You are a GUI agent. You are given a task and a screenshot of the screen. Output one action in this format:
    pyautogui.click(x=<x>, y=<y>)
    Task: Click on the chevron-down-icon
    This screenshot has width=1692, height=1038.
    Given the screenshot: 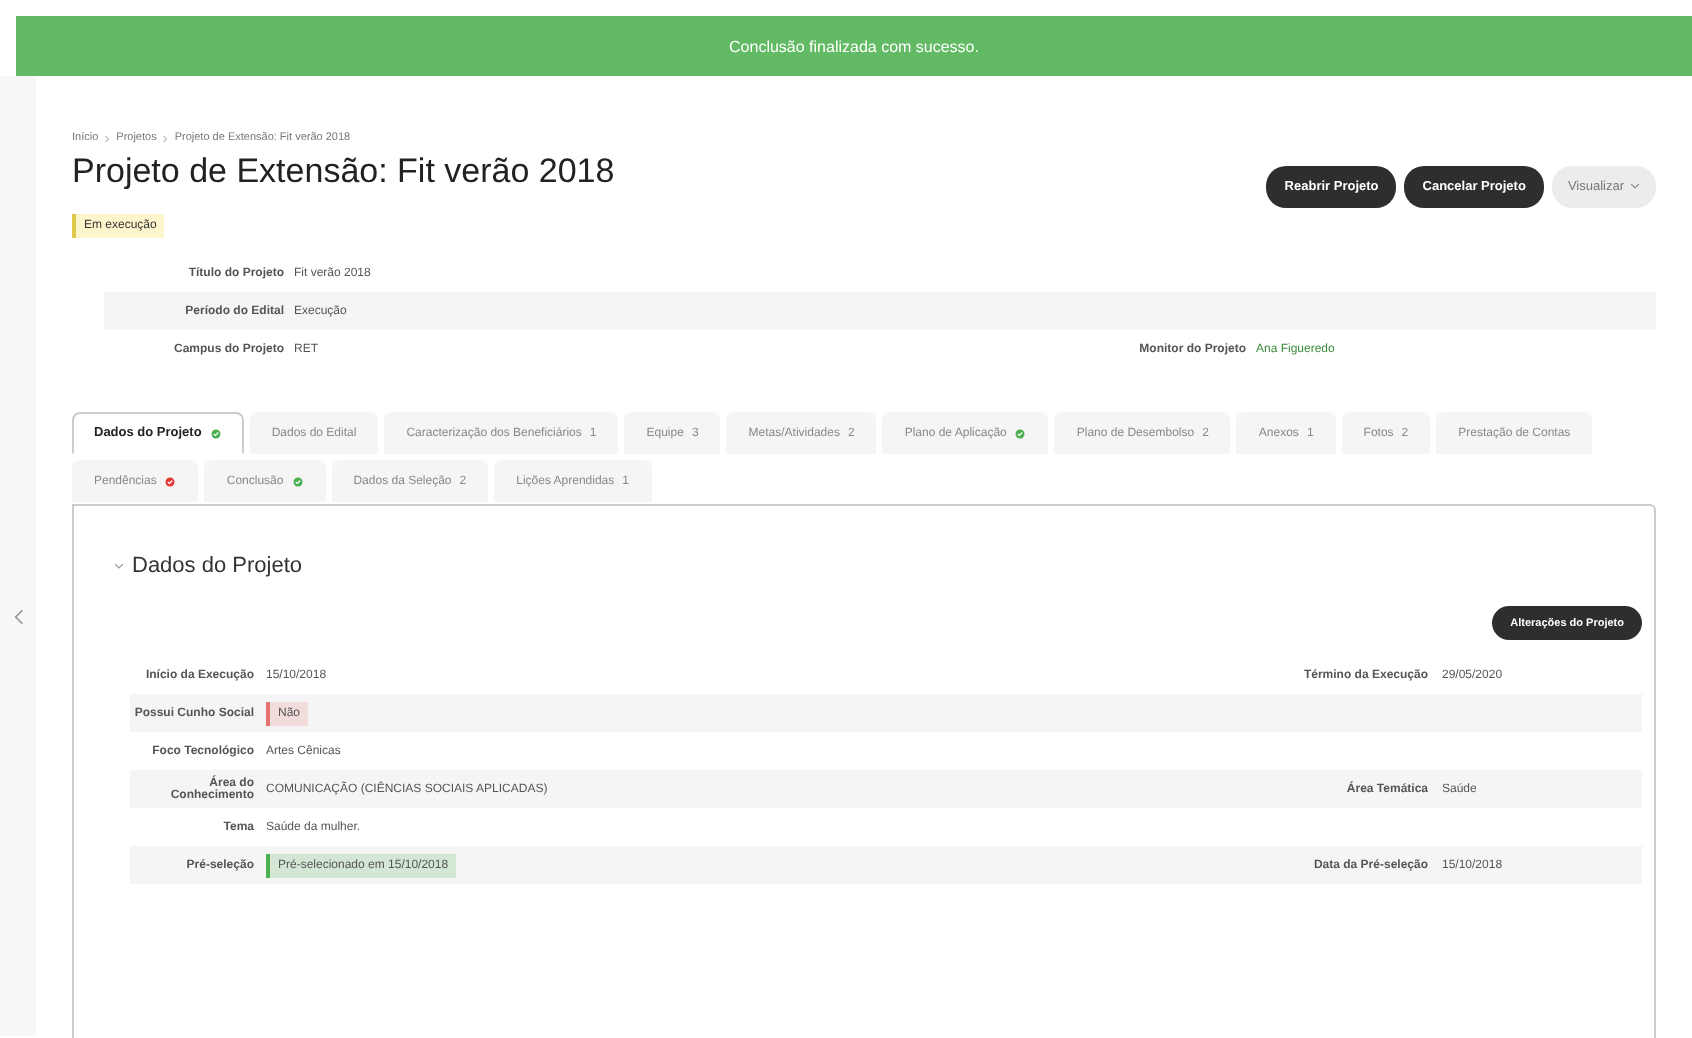 What is the action you would take?
    pyautogui.click(x=119, y=566)
    